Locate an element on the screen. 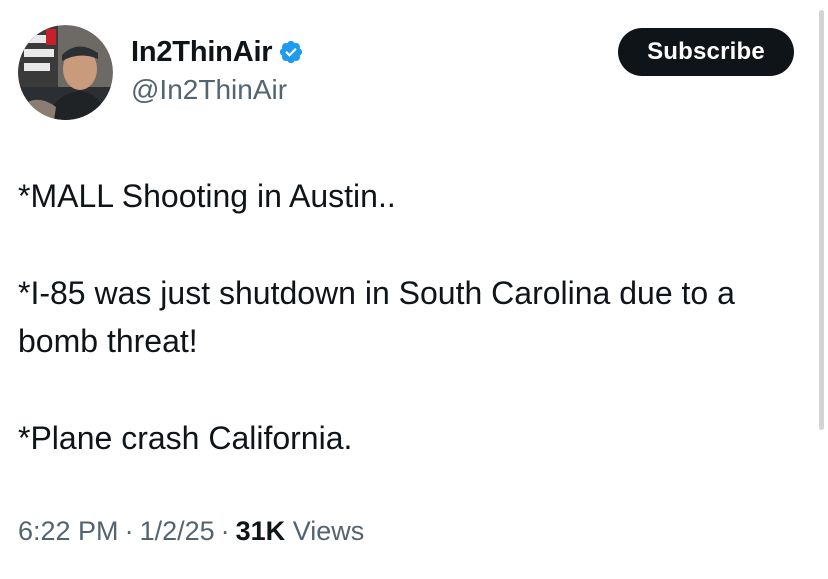 The width and height of the screenshot is (828, 579). avatar is located at coordinates (65, 72).